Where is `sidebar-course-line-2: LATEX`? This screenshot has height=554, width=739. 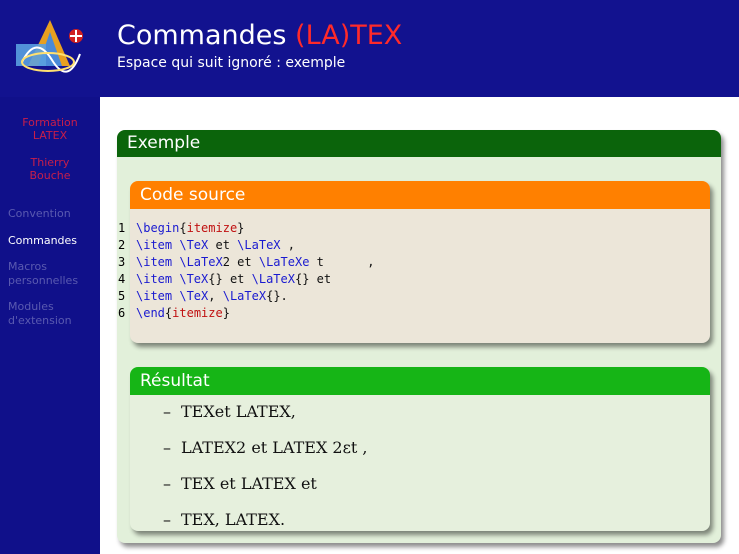
sidebar-course-line-2: LATEX is located at coordinates (50, 135).